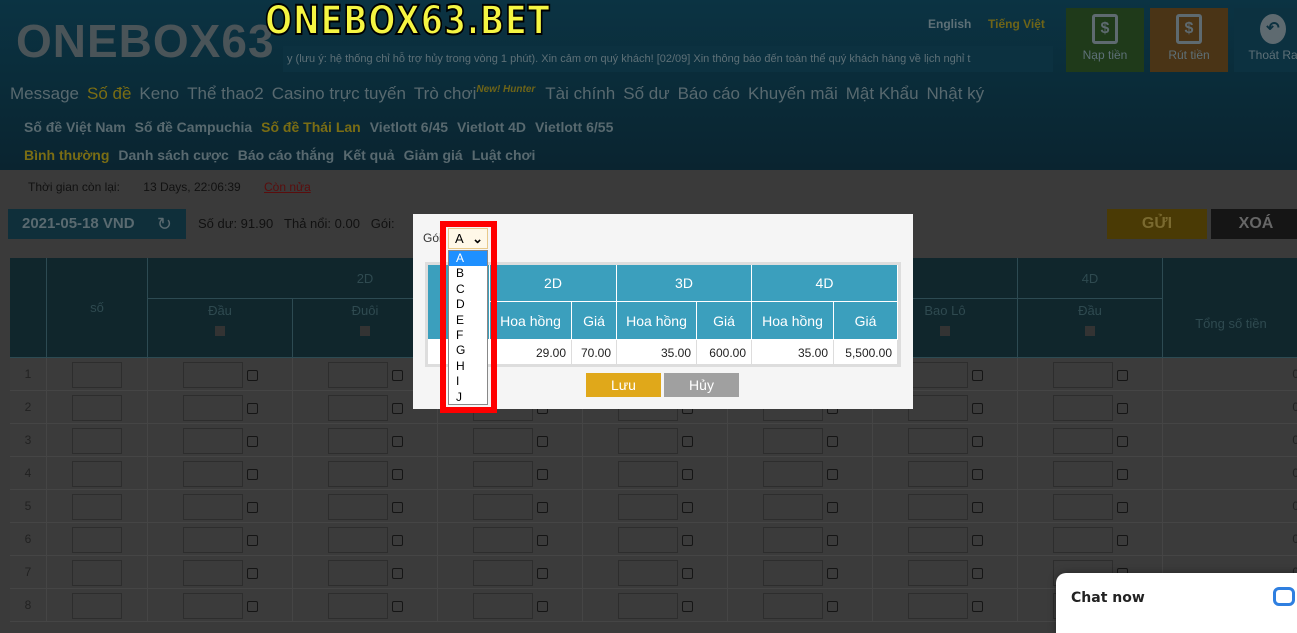 The image size is (1297, 633). I want to click on nav-item: Báo cáo, so click(709, 93).